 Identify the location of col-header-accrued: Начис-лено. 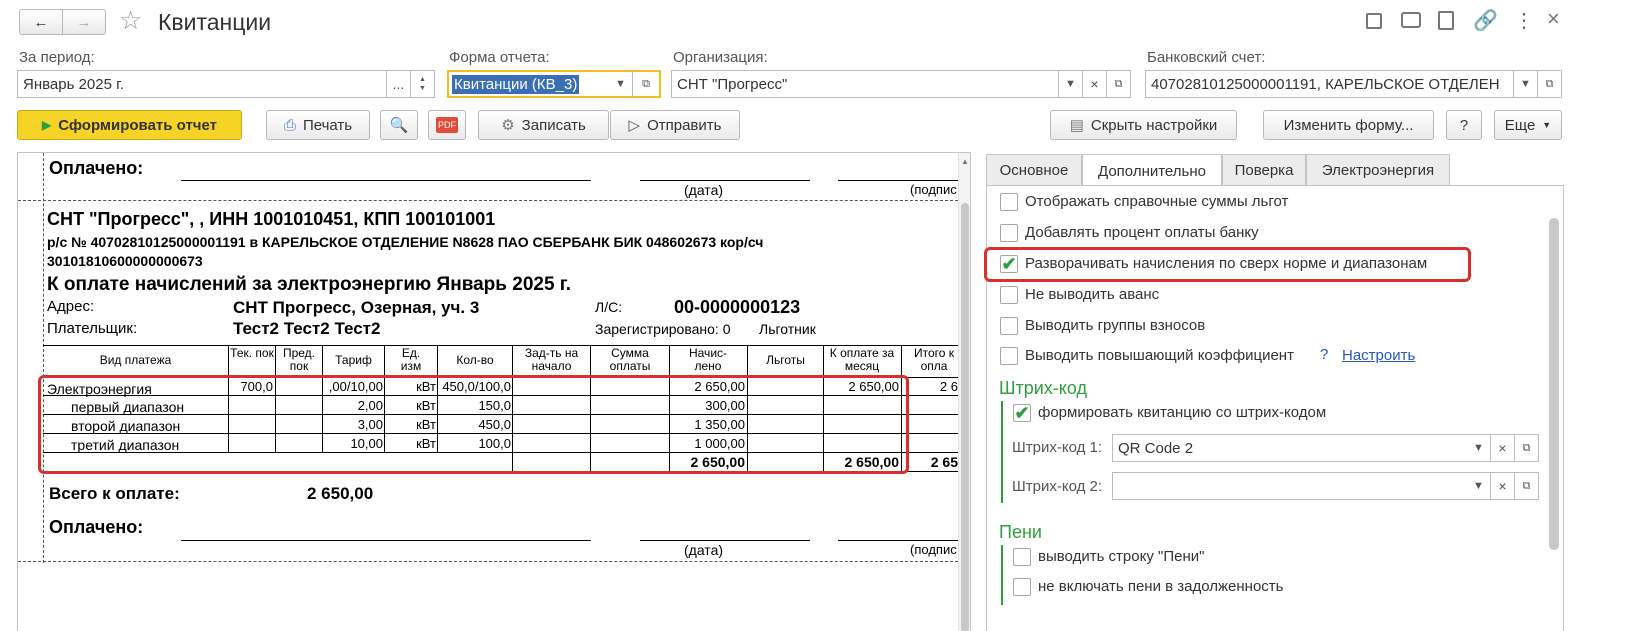
(708, 360).